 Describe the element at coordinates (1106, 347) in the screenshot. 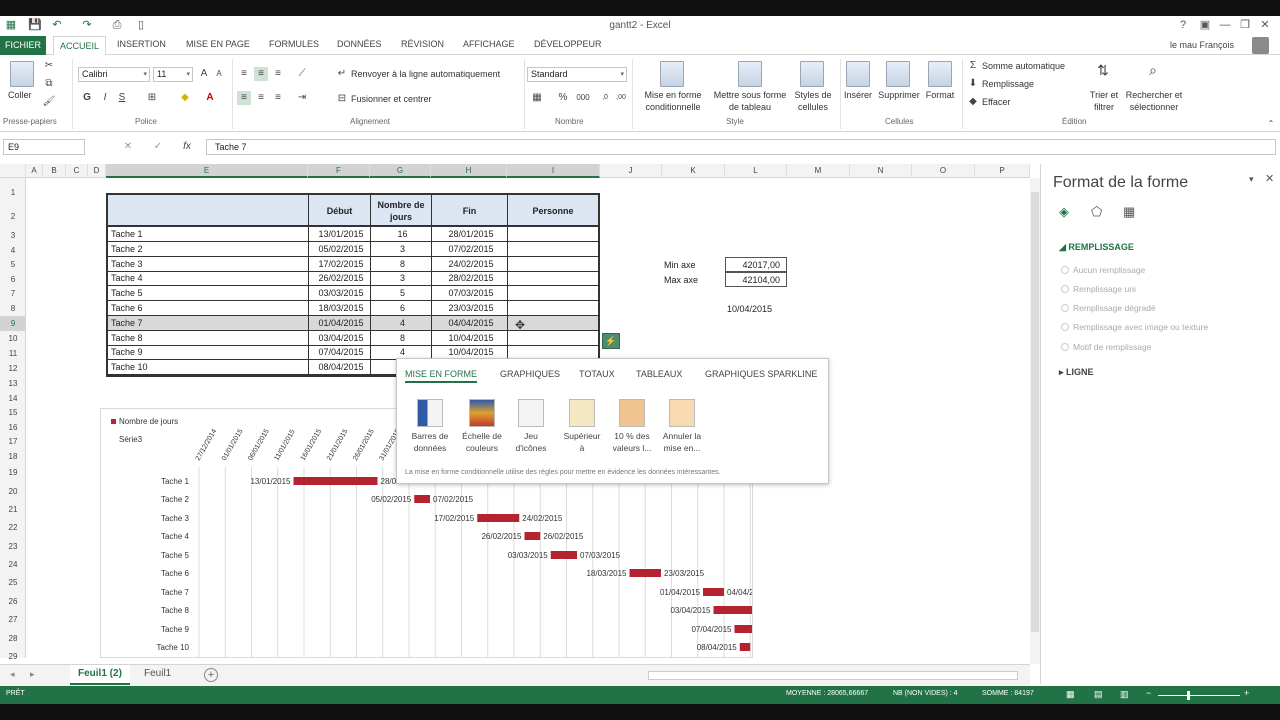

I see `fill-option-pattern: Motif de remplissage` at that location.